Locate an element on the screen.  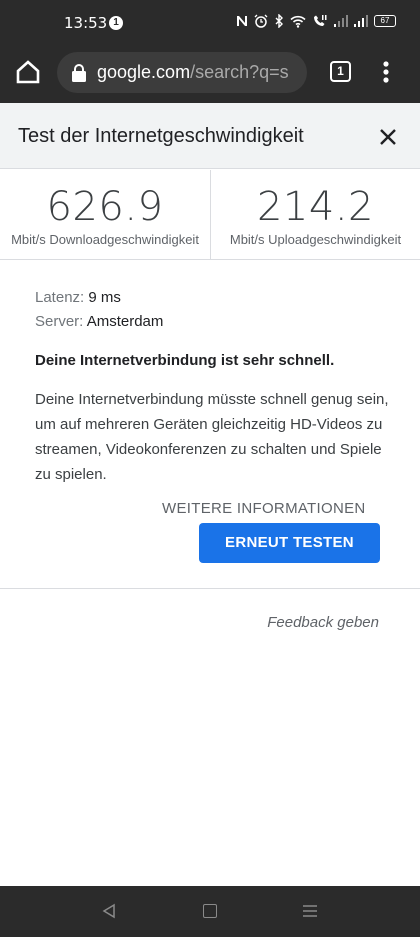
notification-badge: 1 is located at coordinates (116, 23).